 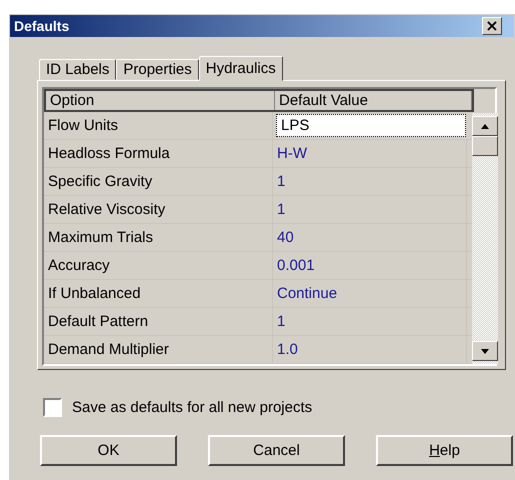 What do you see at coordinates (42, 26) in the screenshot?
I see `window-title: Defaults` at bounding box center [42, 26].